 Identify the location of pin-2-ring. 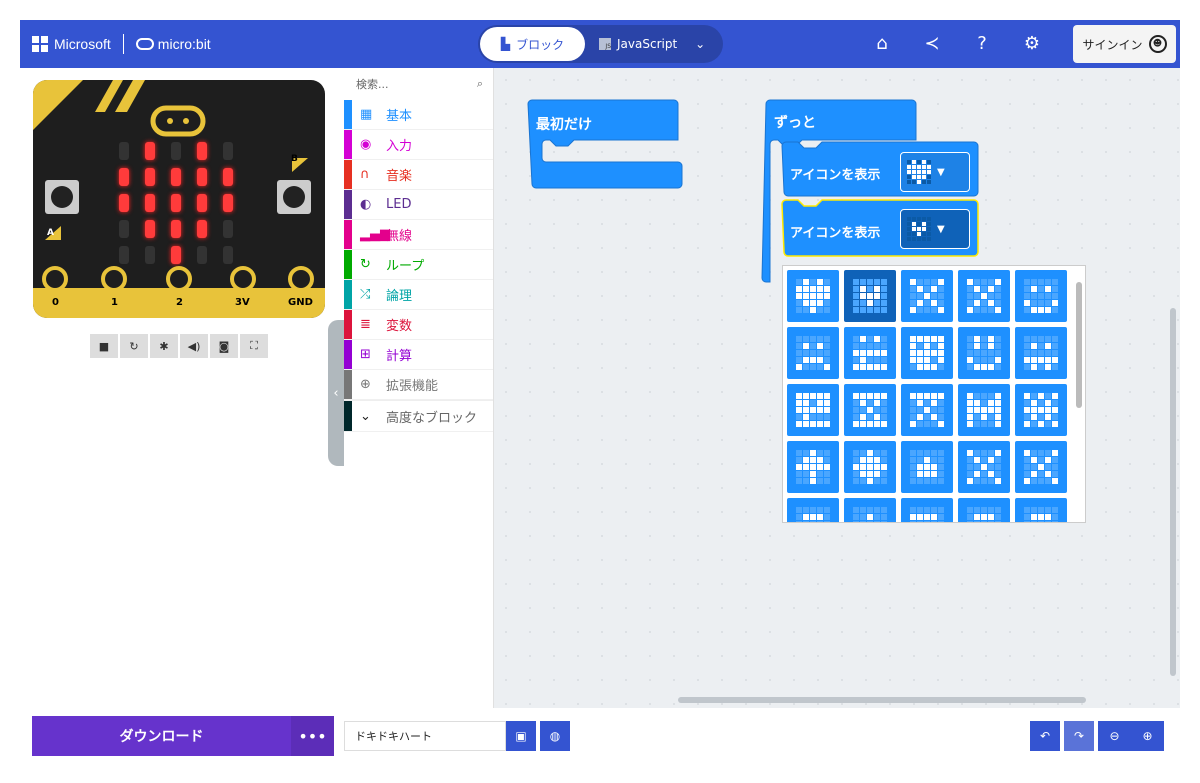
(179, 279).